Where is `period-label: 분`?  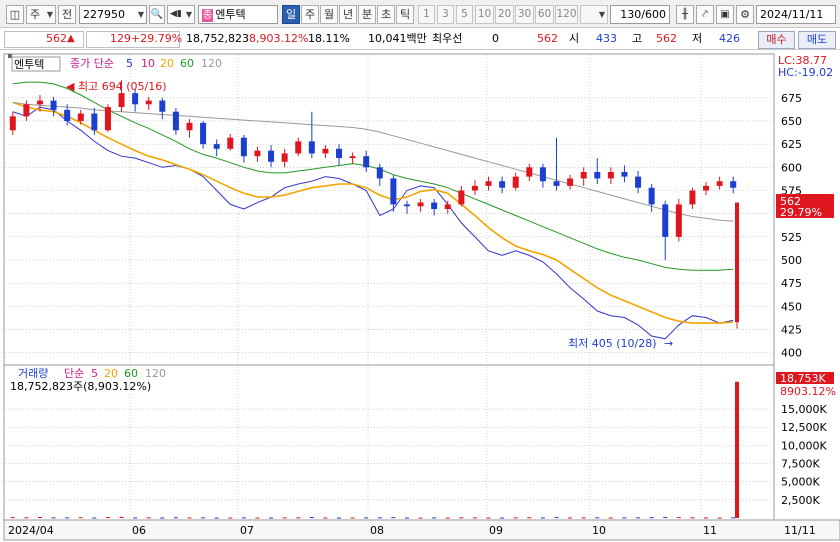
period-label: 분 is located at coordinates (367, 14).